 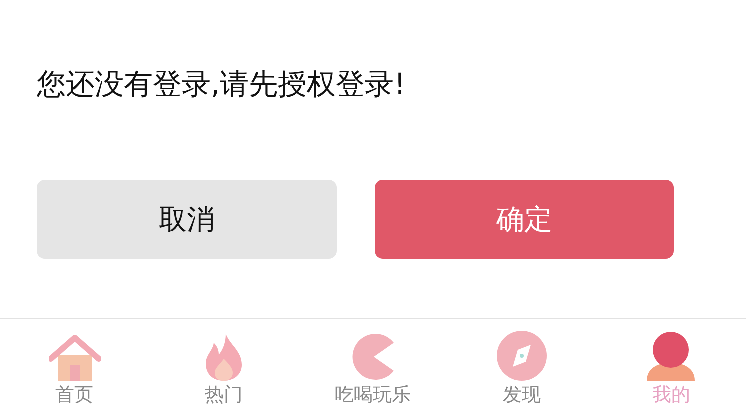 I want to click on person-icon, so click(x=671, y=356).